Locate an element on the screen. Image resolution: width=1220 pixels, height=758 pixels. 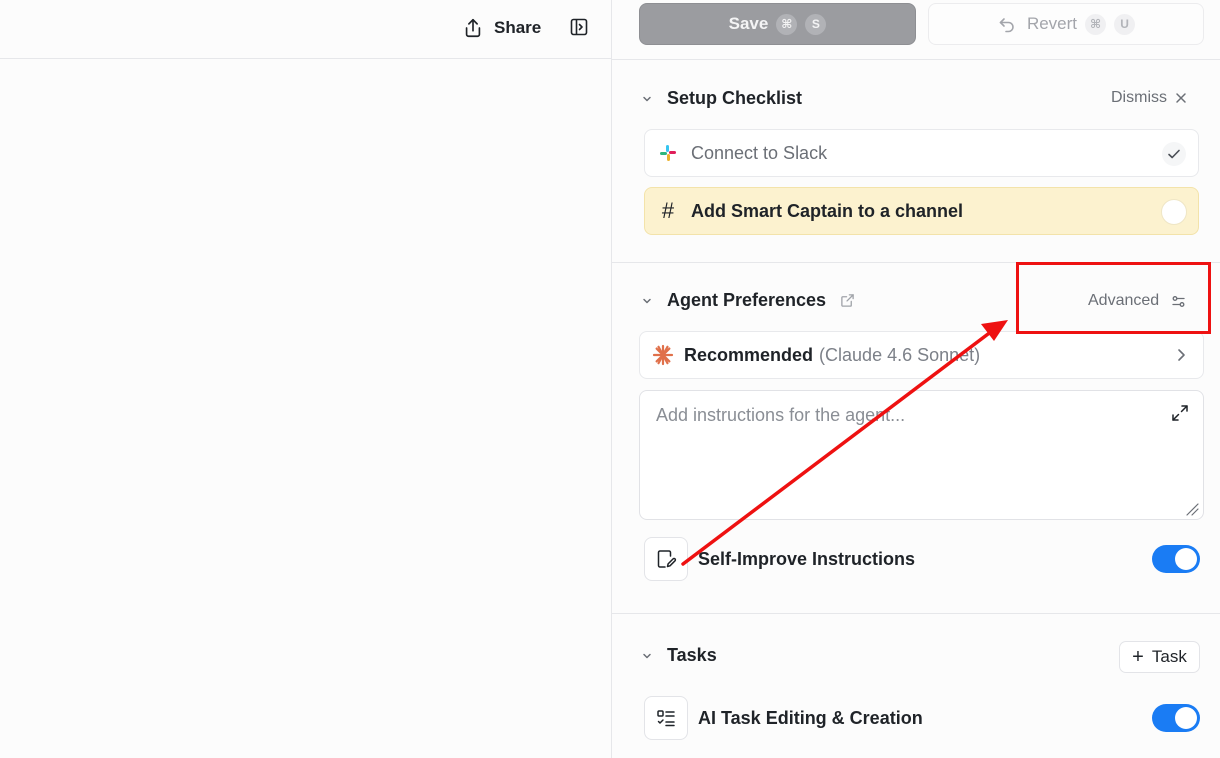
slack-icon is located at coordinates (668, 153).